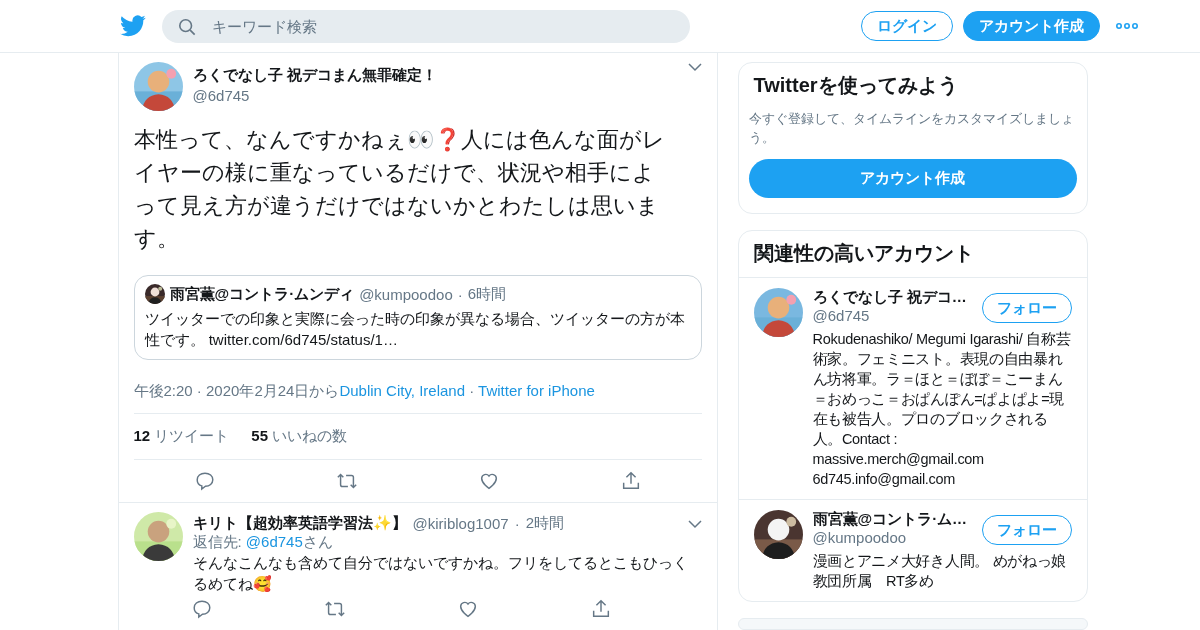 The width and height of the screenshot is (1200, 630). Describe the element at coordinates (299, 436) in the screenshot. I see `stat-text: 55 いいねの数` at that location.